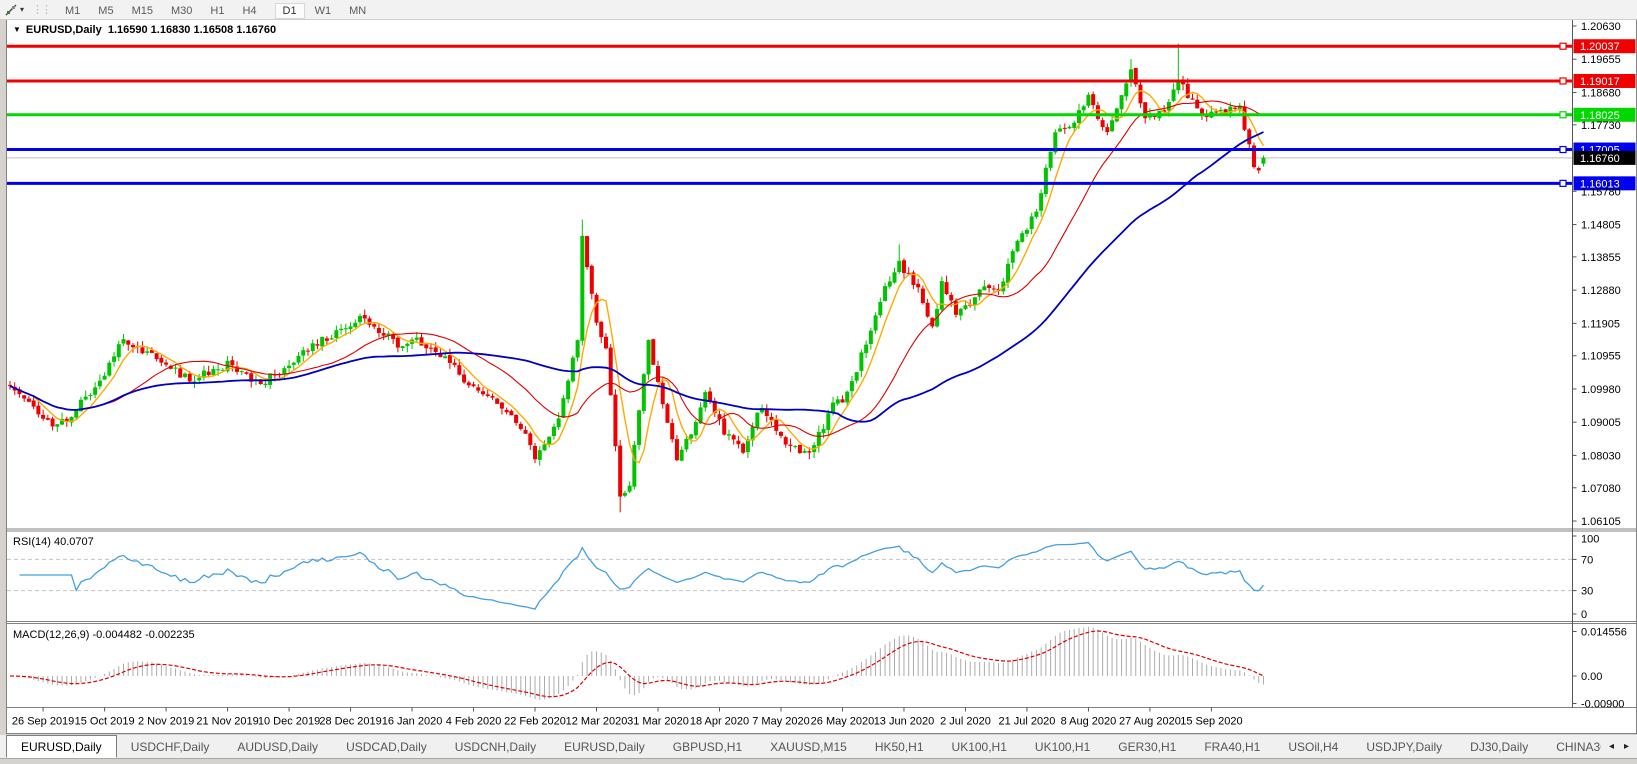 The image size is (1637, 764). I want to click on date-axis-label: 22 Feb 2020, so click(535, 722).